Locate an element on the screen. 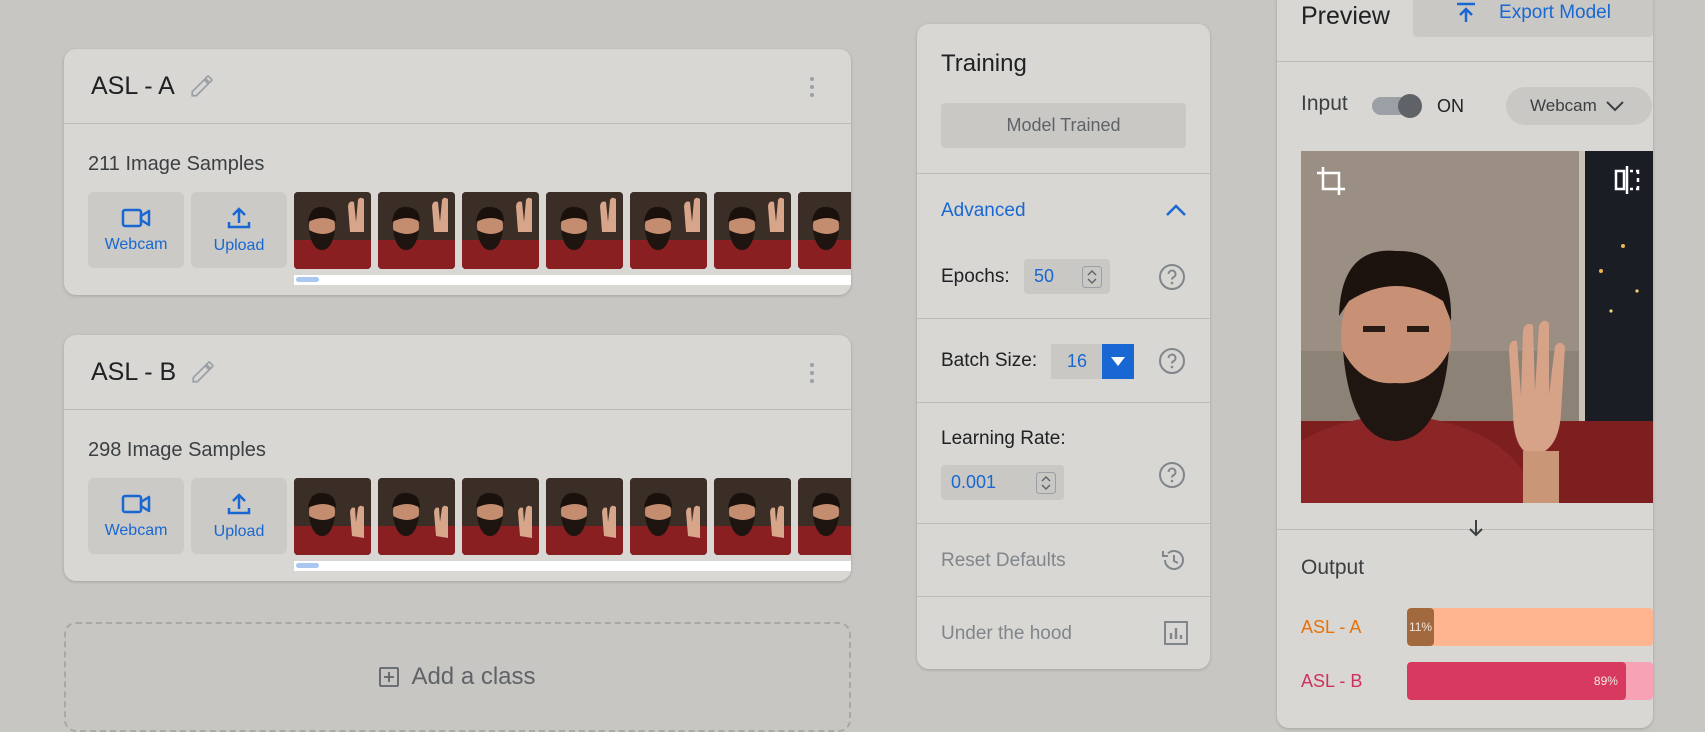 Image resolution: width=1705 pixels, height=732 pixels. dropdown-arrow is located at coordinates (1118, 361).